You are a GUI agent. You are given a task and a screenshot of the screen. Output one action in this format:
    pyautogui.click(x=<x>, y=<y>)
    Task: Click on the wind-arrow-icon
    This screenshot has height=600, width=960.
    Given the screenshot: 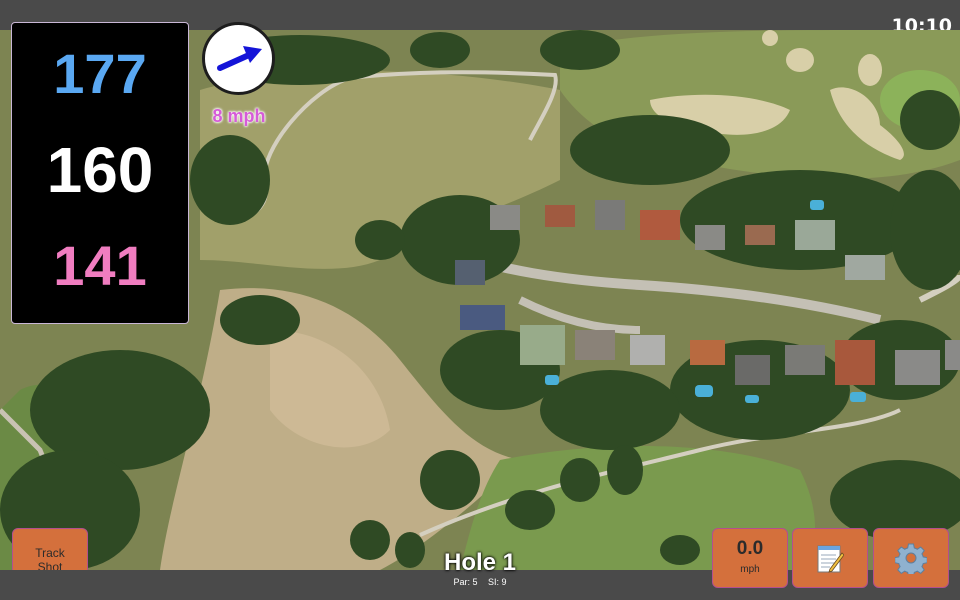 What is the action you would take?
    pyautogui.click(x=239, y=58)
    